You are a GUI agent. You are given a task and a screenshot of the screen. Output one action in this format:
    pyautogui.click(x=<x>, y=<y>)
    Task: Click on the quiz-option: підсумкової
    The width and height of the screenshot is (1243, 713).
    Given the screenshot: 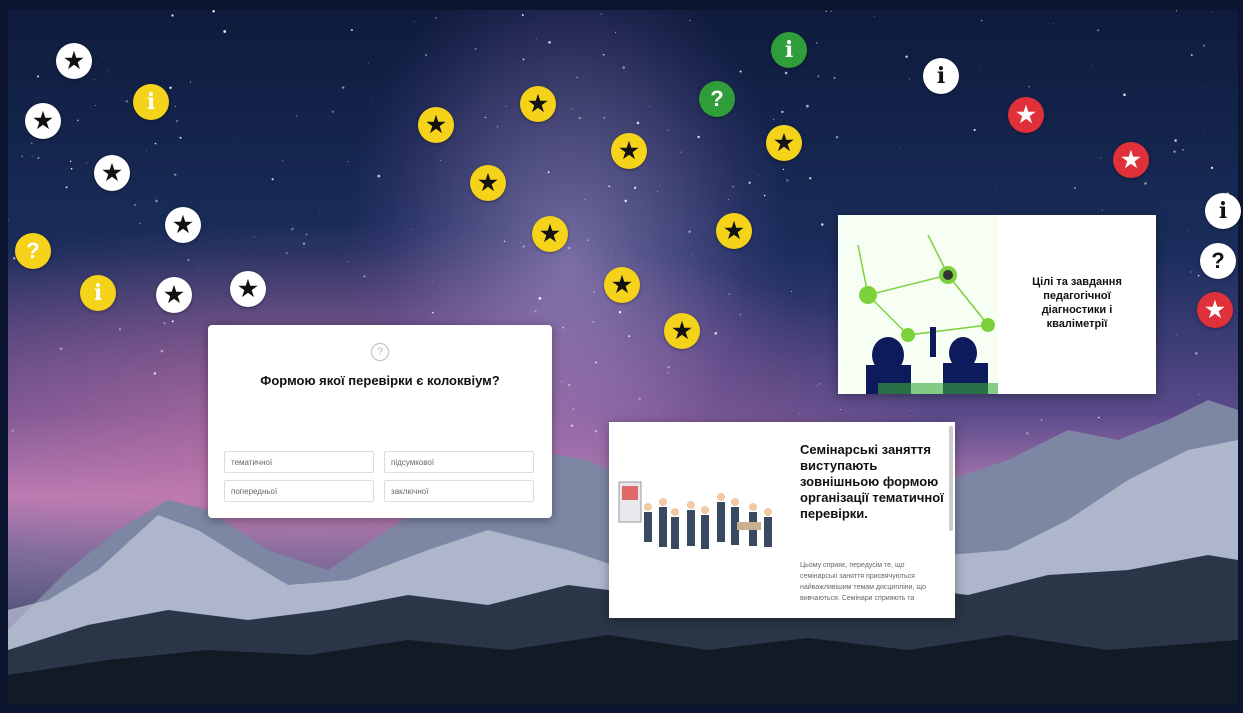 What is the action you would take?
    pyautogui.click(x=459, y=462)
    